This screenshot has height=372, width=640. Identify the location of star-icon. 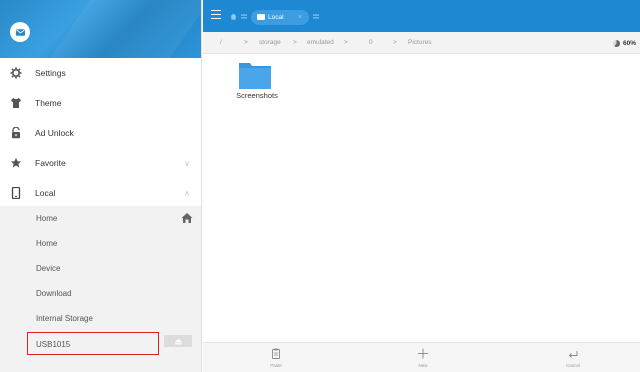
(16, 163).